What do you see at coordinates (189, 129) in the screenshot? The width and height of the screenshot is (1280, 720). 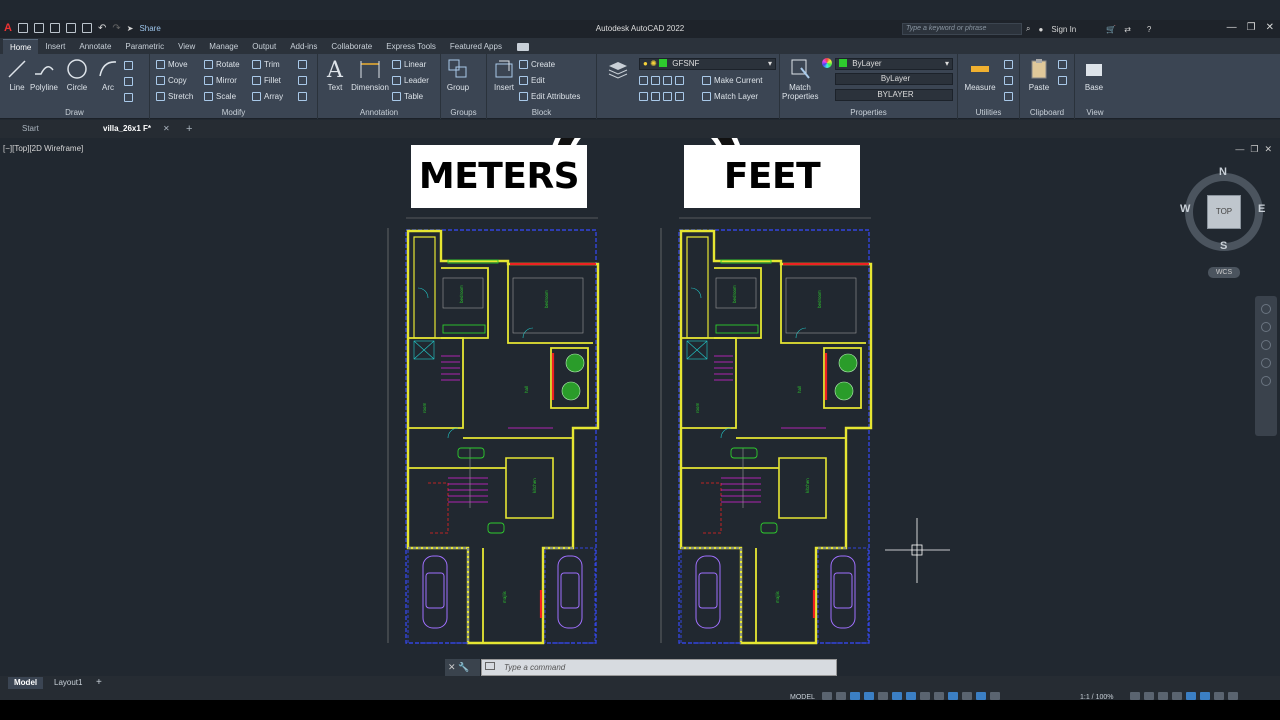 I see `new-tab-icon: +` at bounding box center [189, 129].